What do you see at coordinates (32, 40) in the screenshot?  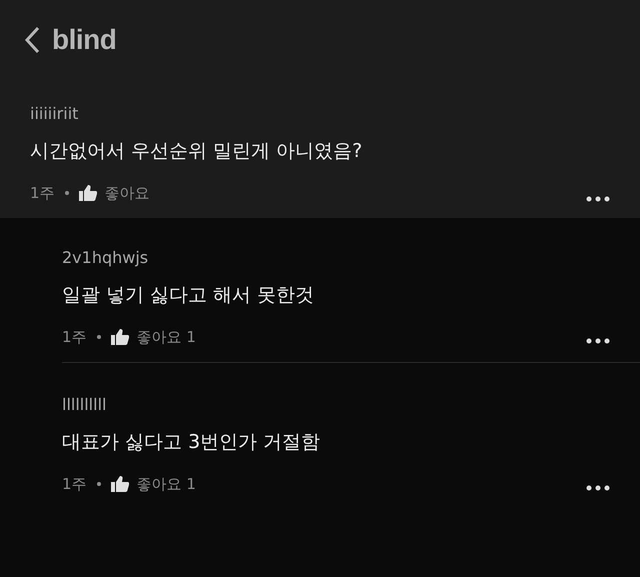 I see `back-icon` at bounding box center [32, 40].